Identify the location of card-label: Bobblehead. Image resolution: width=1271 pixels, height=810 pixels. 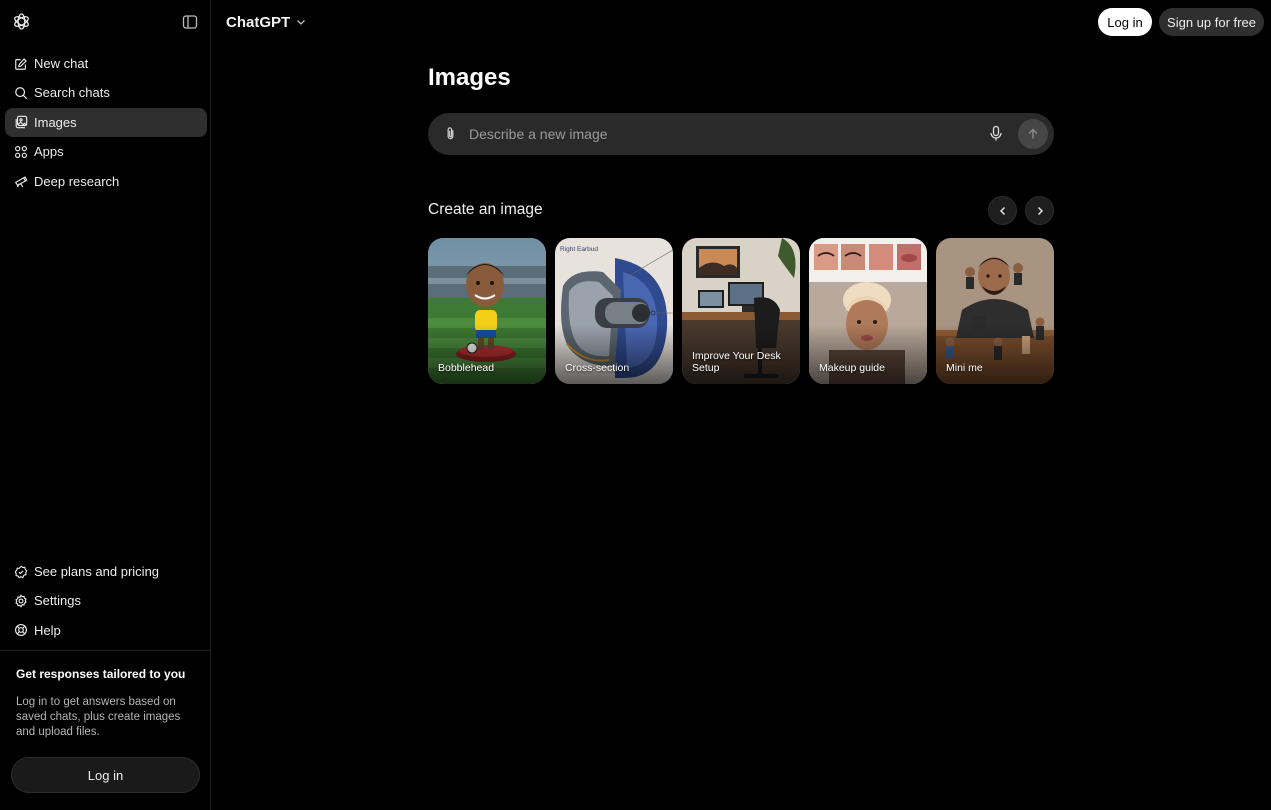
(466, 368).